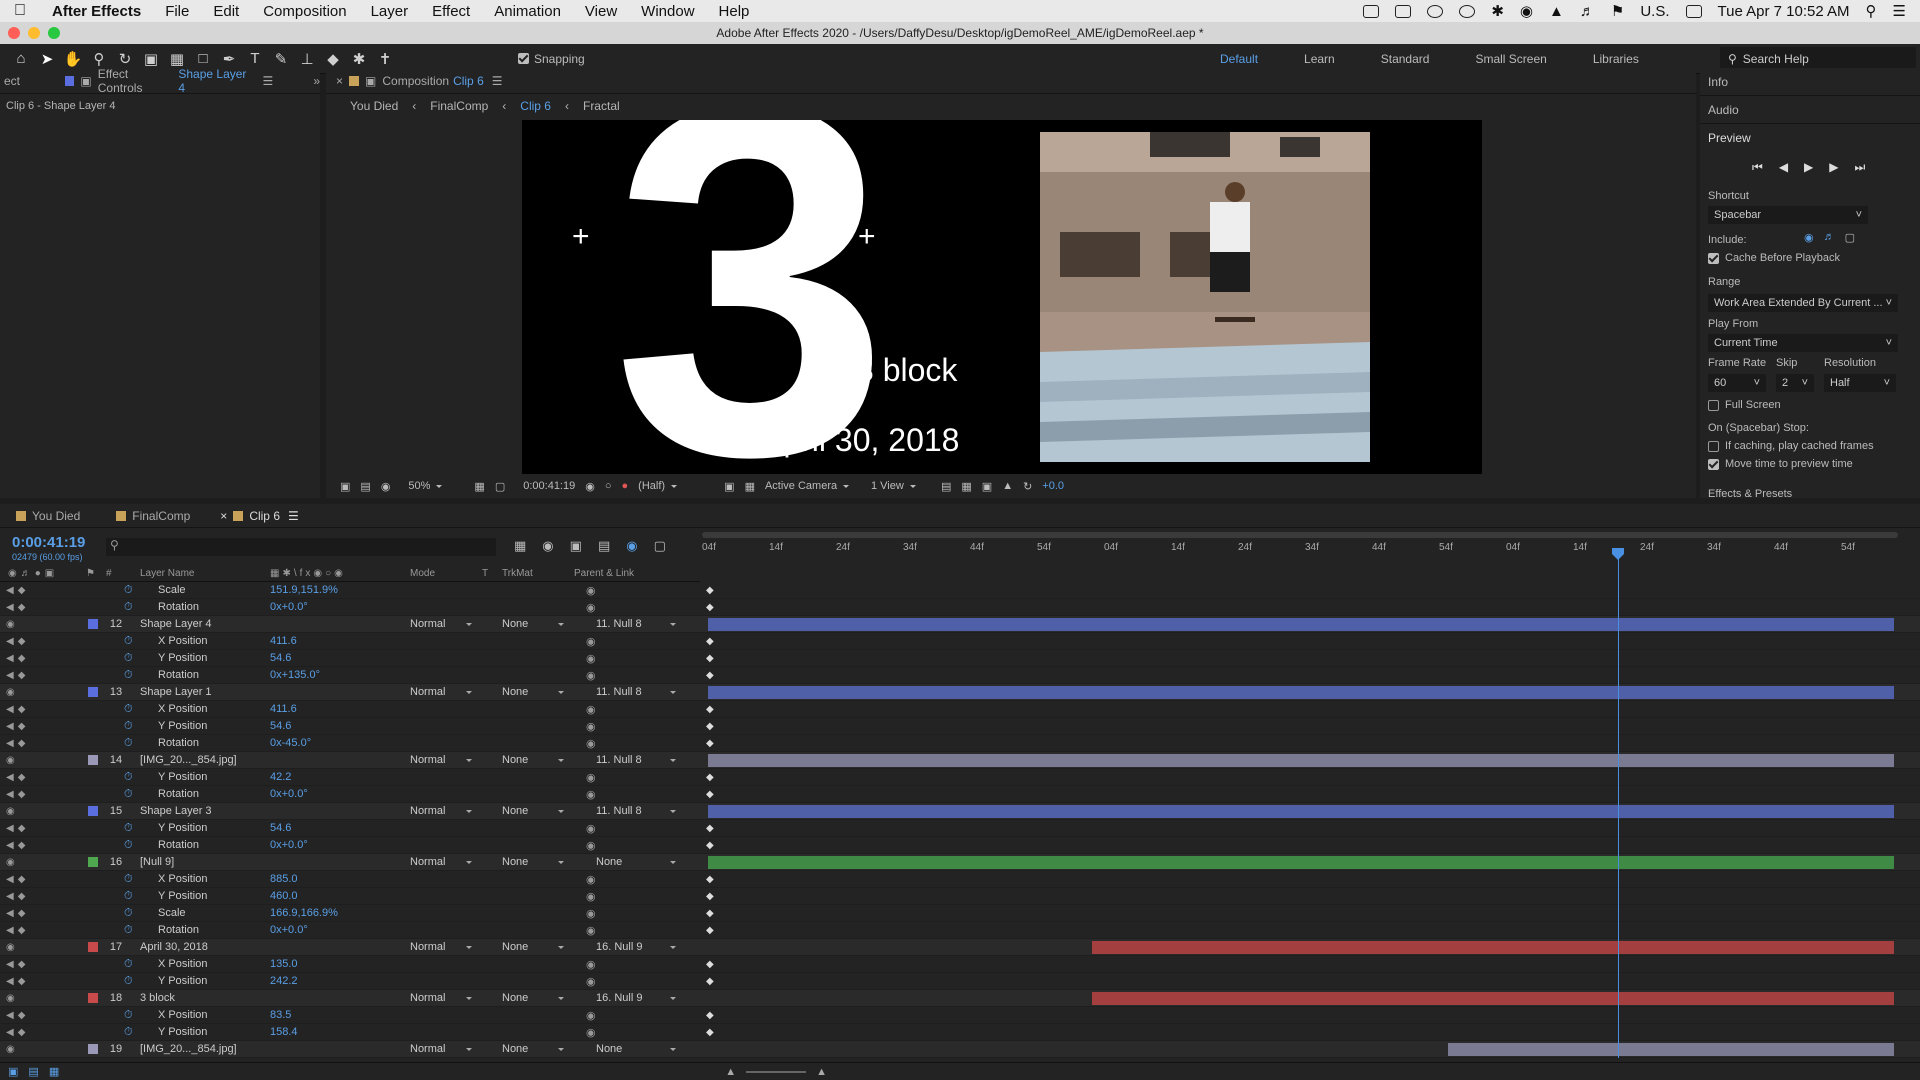 This screenshot has width=1920, height=1080. What do you see at coordinates (960, 590) in the screenshot?
I see `property-row: ◀◆ ⏱ Scale 151.9,151.9% ◉ ◆` at bounding box center [960, 590].